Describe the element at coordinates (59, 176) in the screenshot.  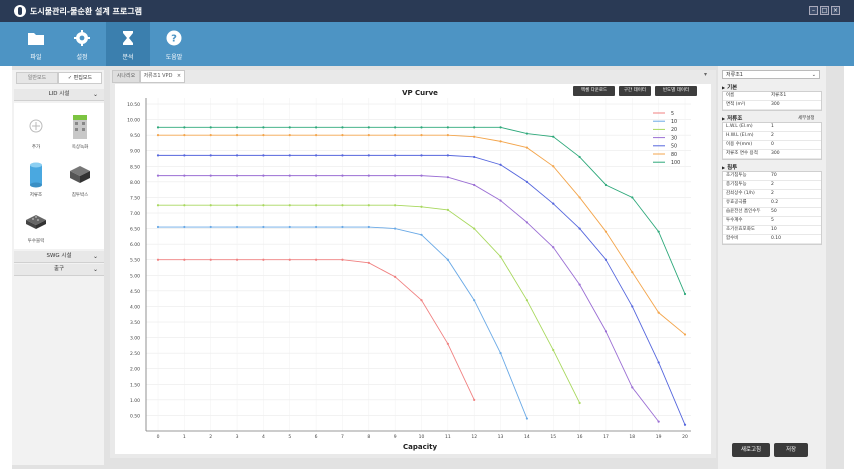
I see `lid-tile-area: 추가 옥상녹화 저류조 침투박스 투수블럭` at that location.